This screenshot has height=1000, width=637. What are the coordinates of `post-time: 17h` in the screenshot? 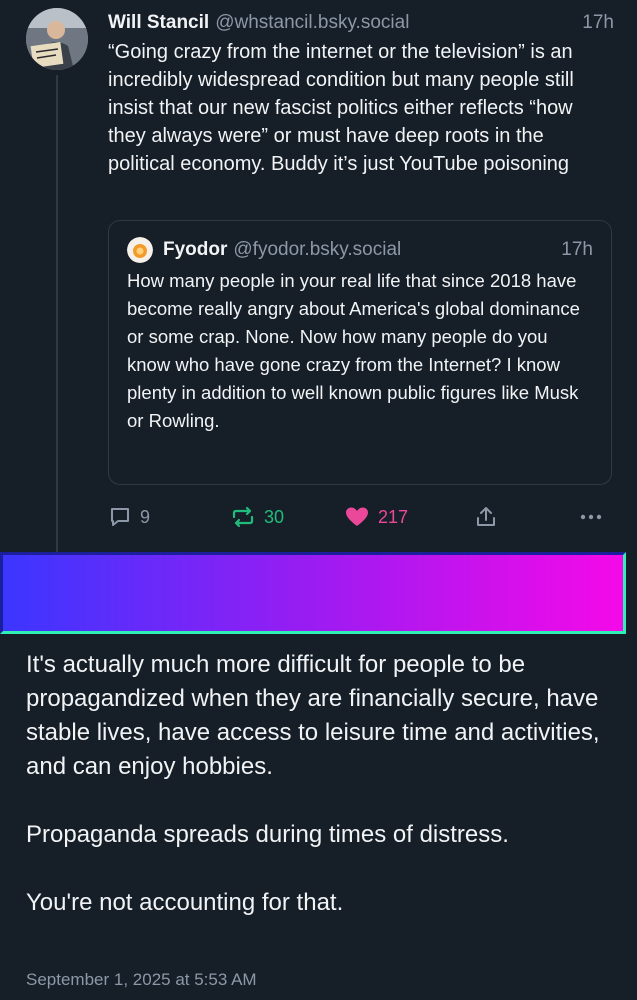 It's located at (598, 22).